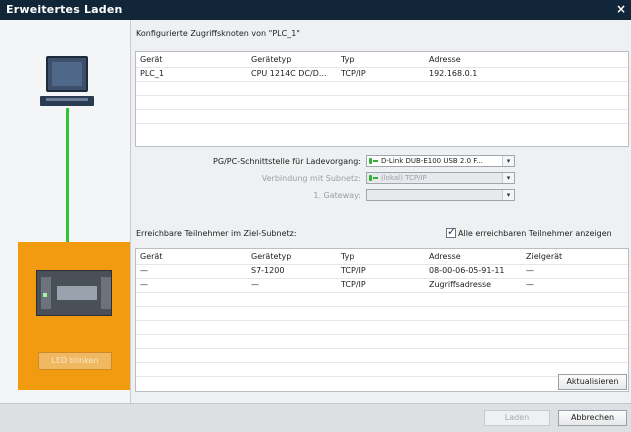 The image size is (631, 432). Describe the element at coordinates (440, 178) in the screenshot. I see `subnet-select: (lokal) TCP/IP ▾` at that location.